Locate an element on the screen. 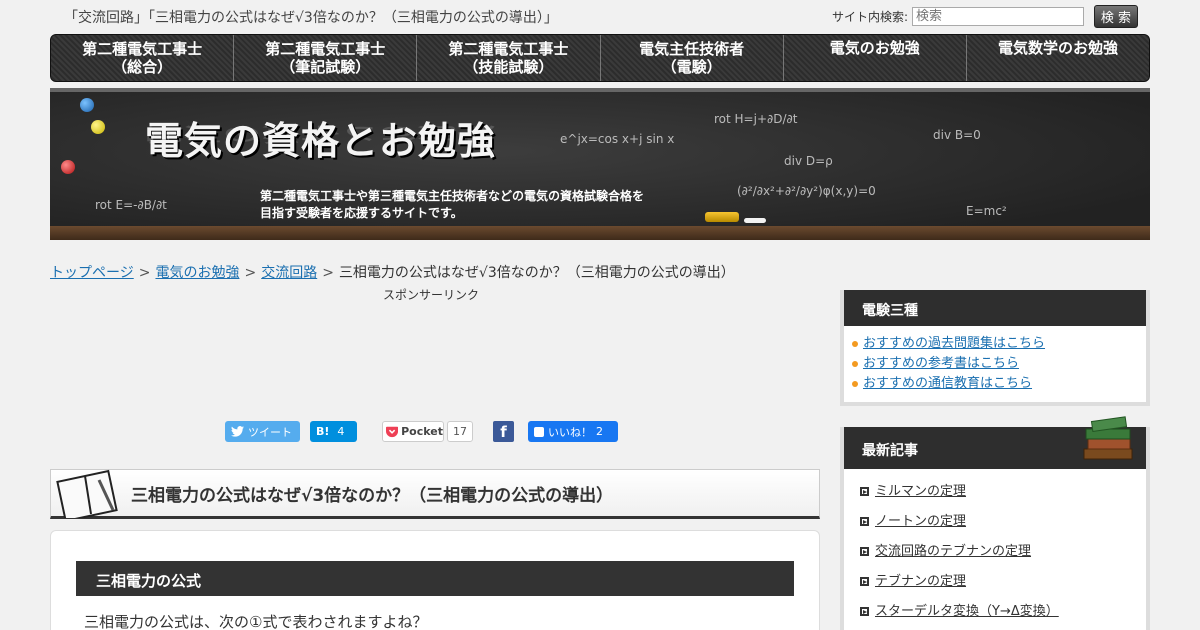 This screenshot has height=630, width=1200. chalk-icon is located at coordinates (755, 220).